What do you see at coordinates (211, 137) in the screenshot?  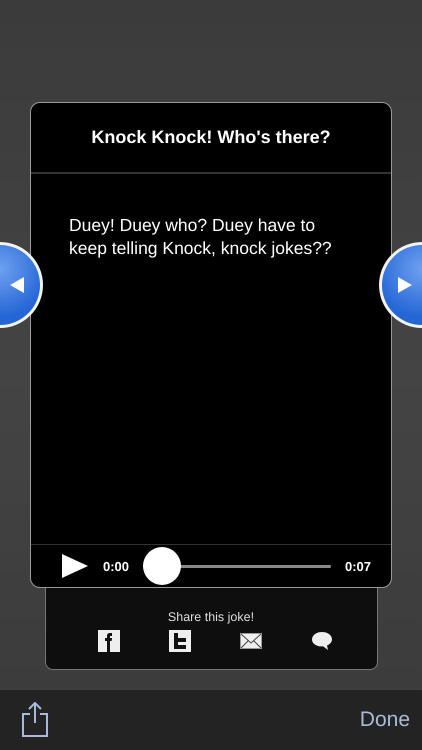 I see `joke-title: Knock Knock! Who's there?` at bounding box center [211, 137].